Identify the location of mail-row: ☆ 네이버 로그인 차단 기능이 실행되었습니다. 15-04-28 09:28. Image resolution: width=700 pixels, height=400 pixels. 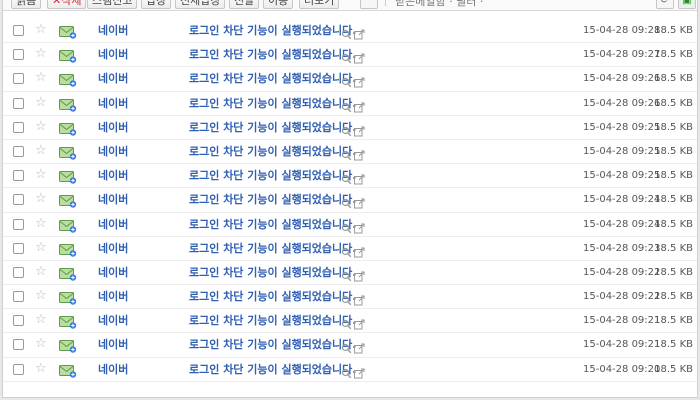
(350, 31).